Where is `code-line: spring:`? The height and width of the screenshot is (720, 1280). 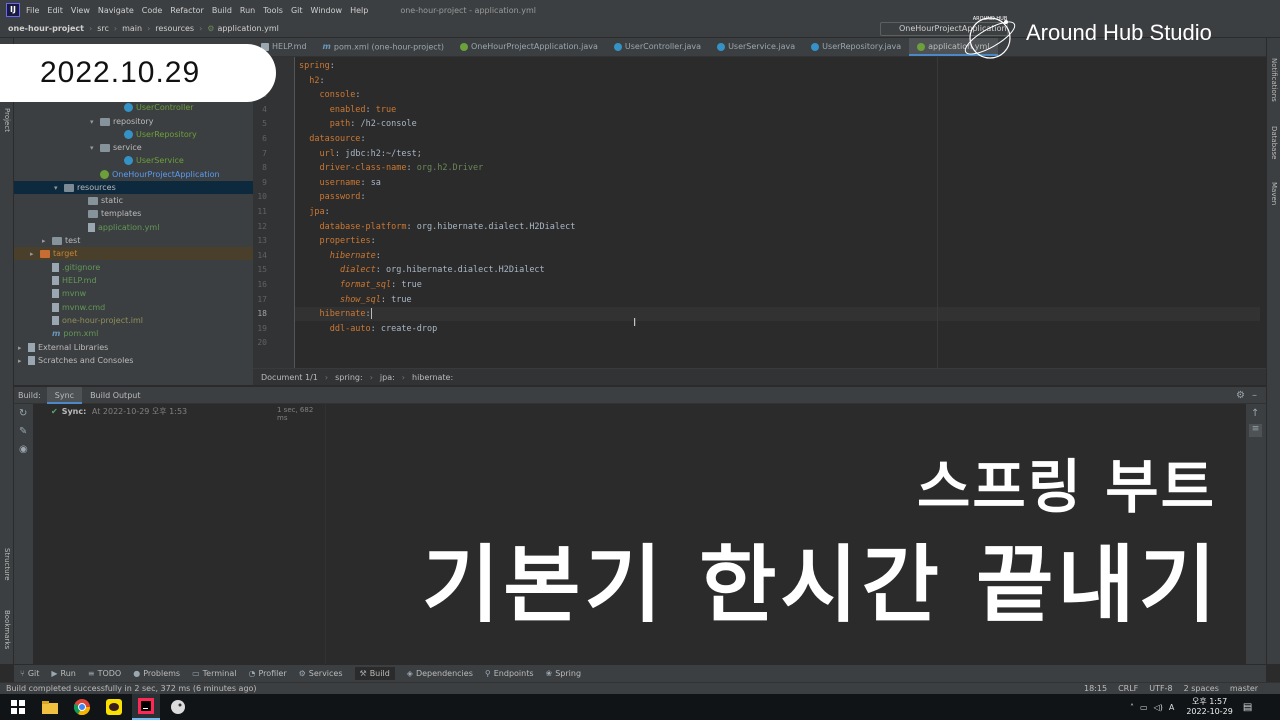
code-line: spring: is located at coordinates (317, 66).